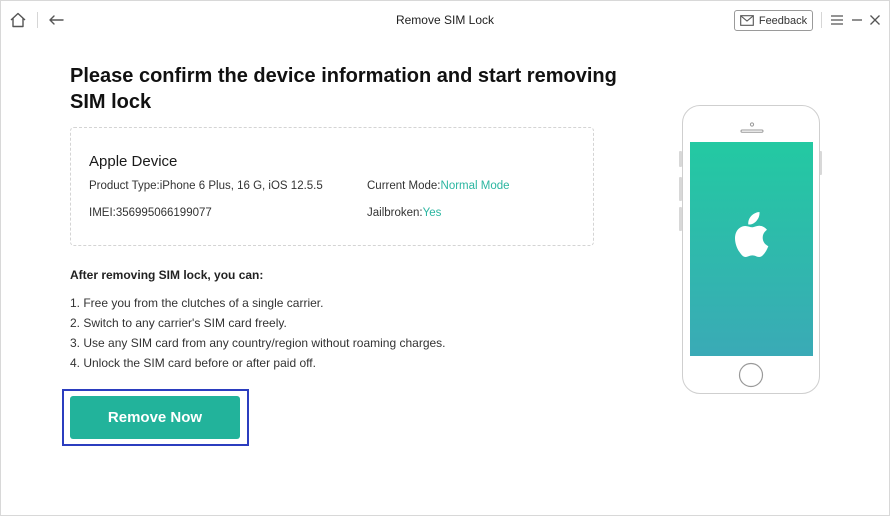 The height and width of the screenshot is (516, 890). What do you see at coordinates (133, 161) in the screenshot?
I see `device-title: Apple Device` at bounding box center [133, 161].